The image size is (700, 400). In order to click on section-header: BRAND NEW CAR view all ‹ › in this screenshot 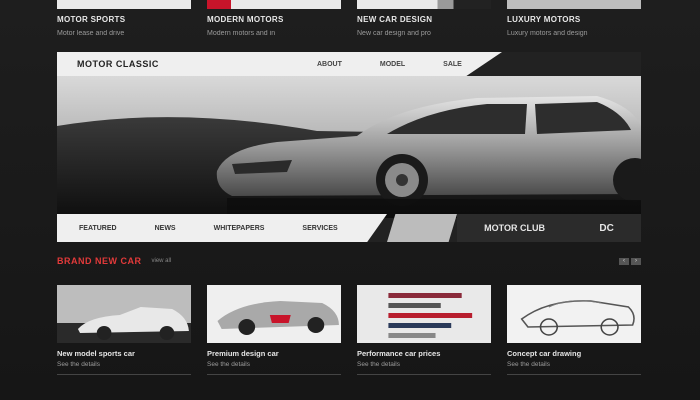, I will do `click(349, 261)`.